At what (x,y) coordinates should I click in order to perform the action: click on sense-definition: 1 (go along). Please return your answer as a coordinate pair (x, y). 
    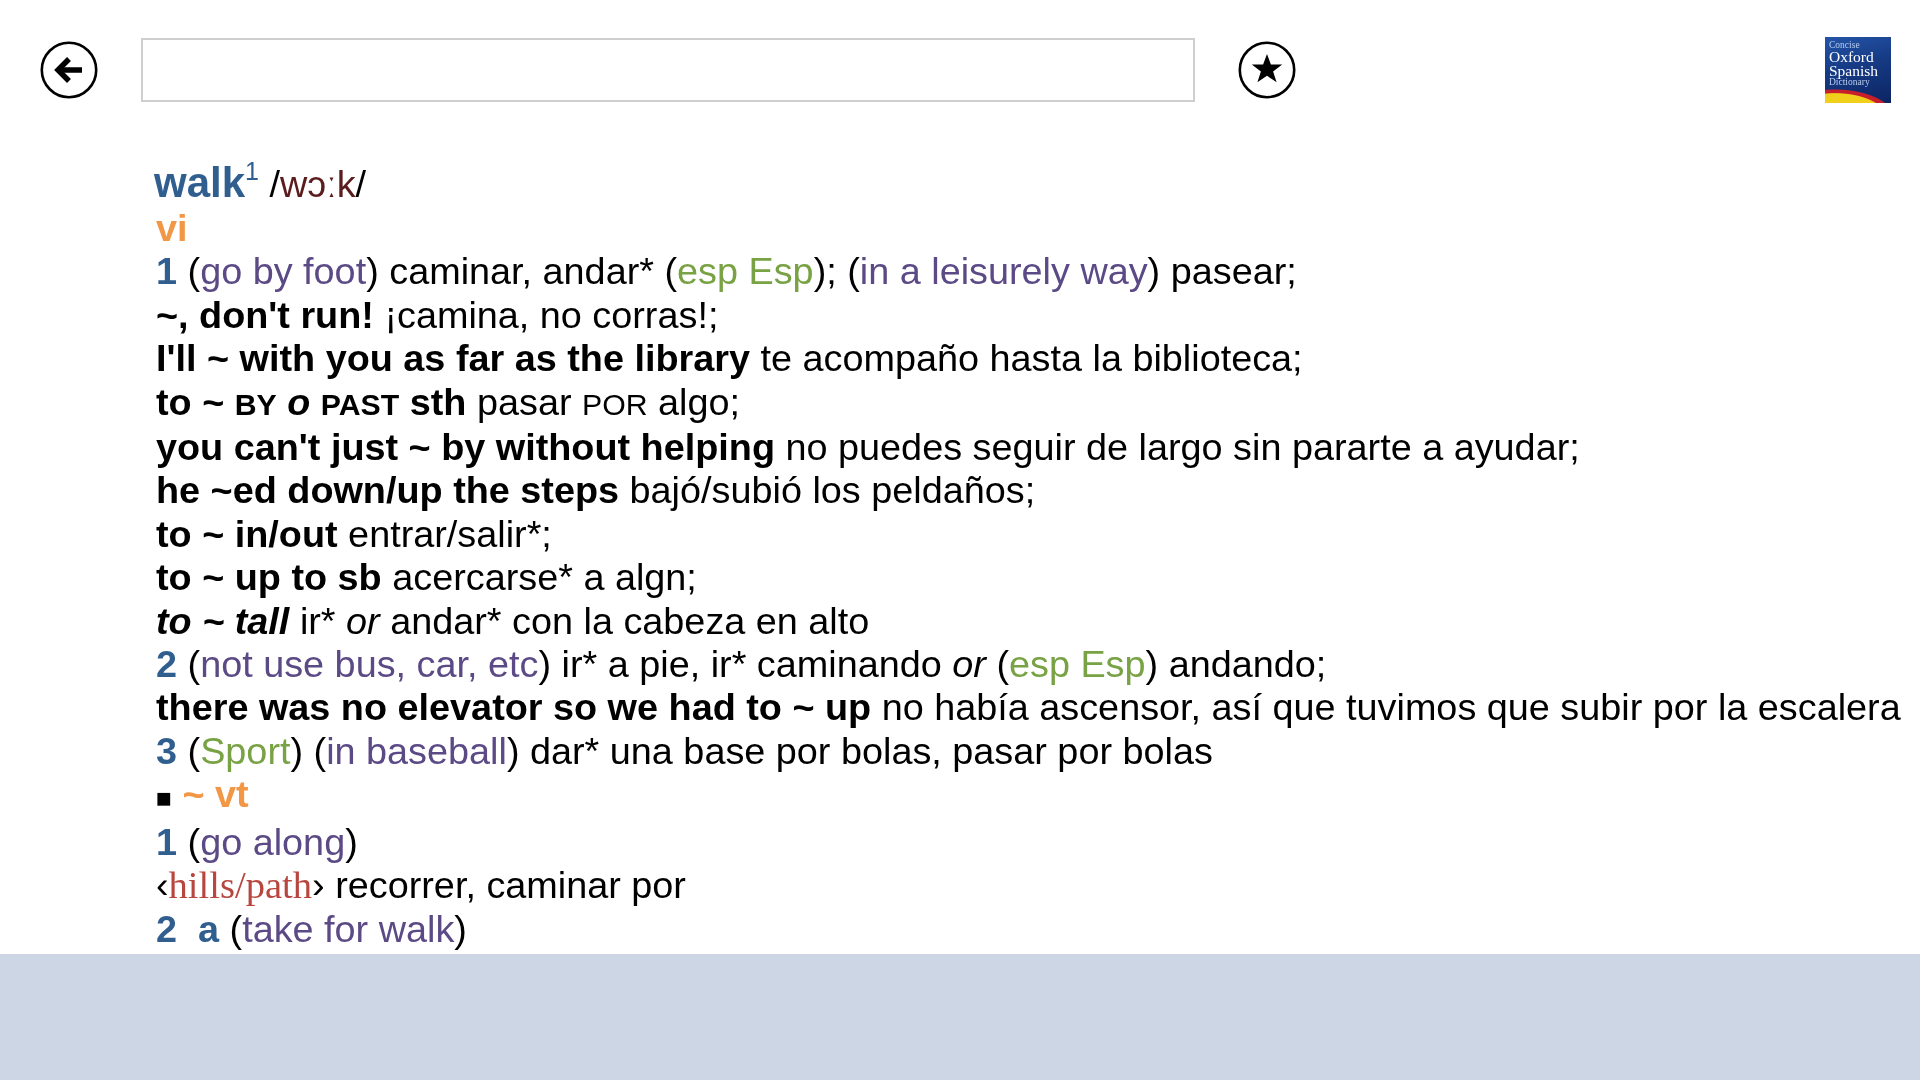
    Looking at the image, I should click on (257, 842).